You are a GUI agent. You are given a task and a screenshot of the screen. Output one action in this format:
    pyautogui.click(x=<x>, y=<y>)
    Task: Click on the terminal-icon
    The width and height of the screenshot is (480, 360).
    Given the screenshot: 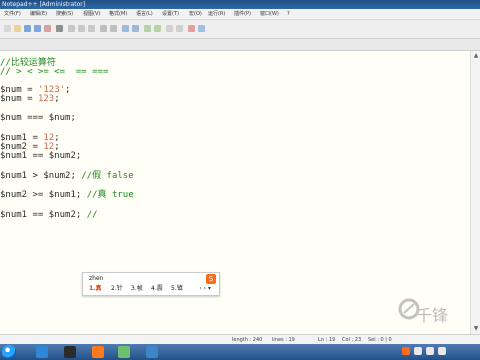 What is the action you would take?
    pyautogui.click(x=70, y=352)
    